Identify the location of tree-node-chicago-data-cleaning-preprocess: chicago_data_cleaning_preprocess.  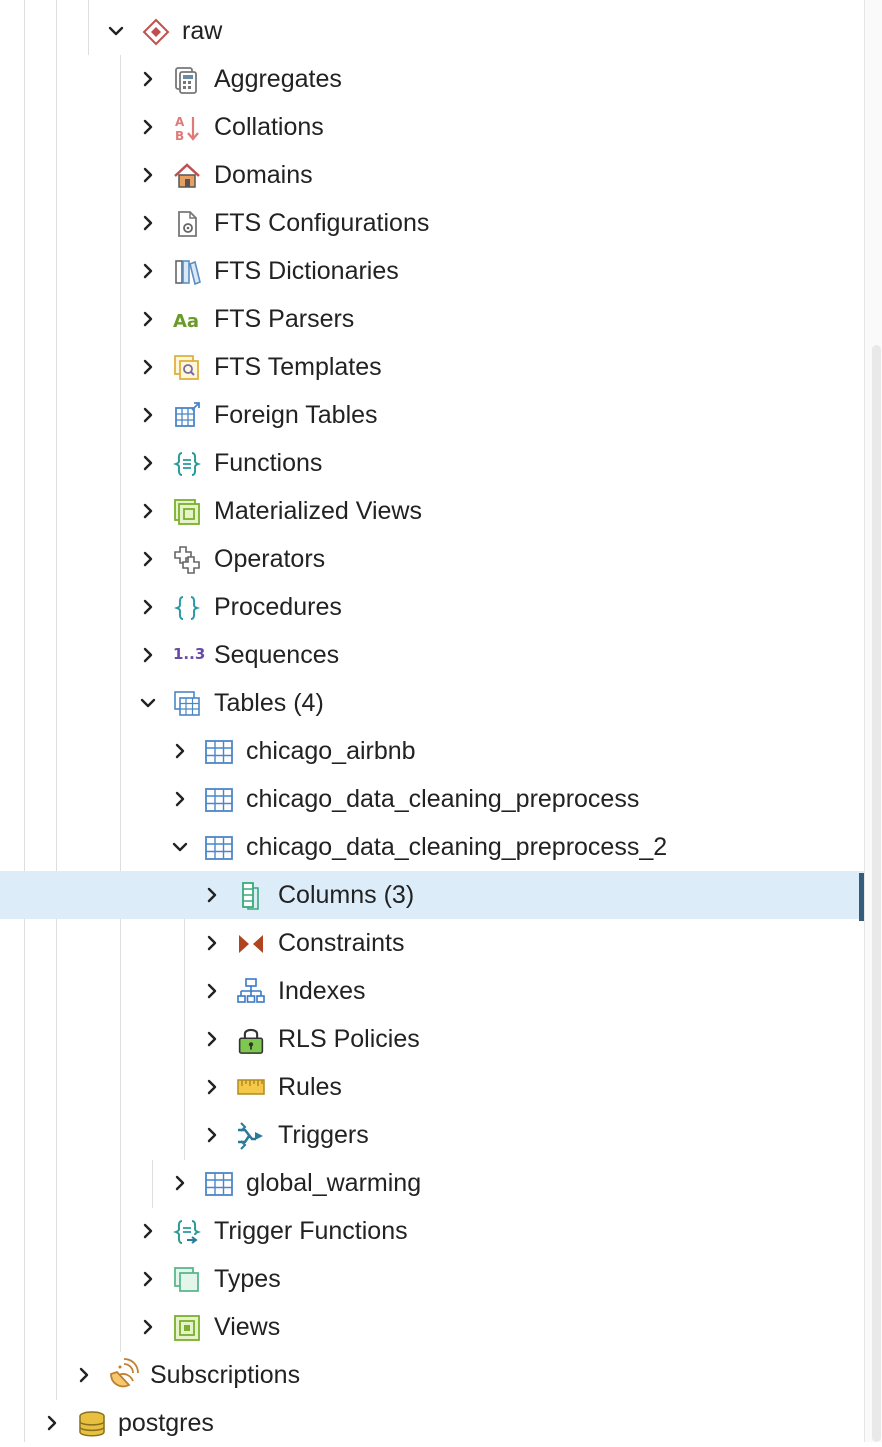
(432, 799).